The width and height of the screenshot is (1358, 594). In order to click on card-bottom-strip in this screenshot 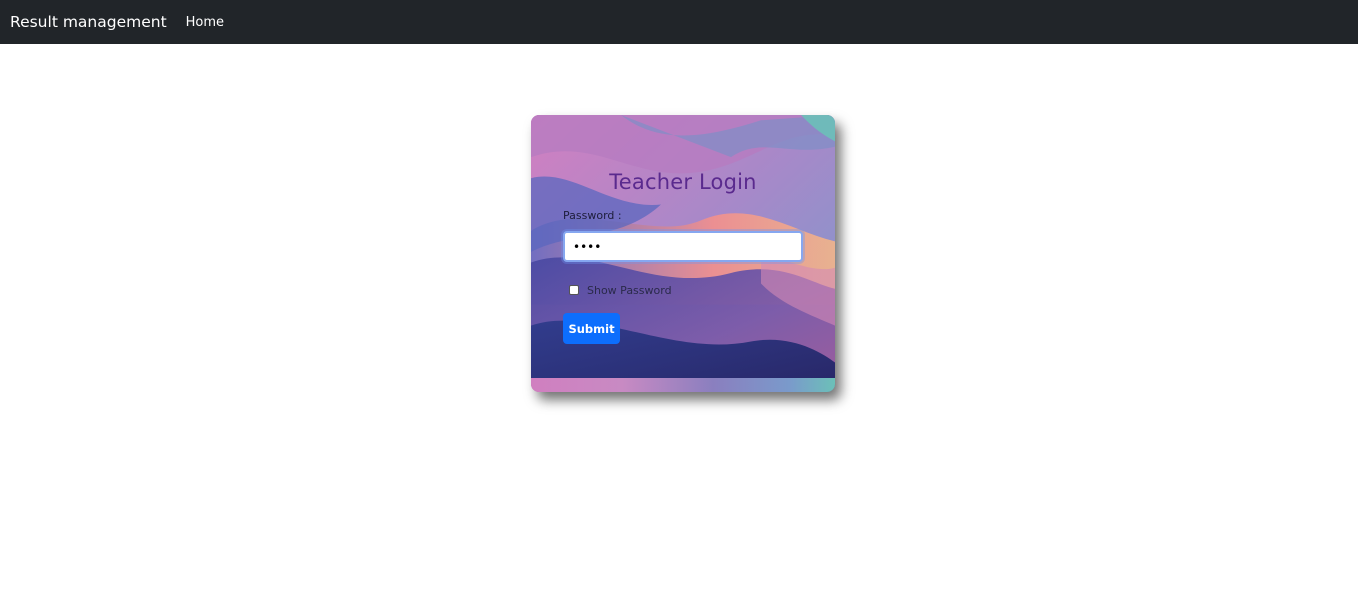, I will do `click(683, 385)`.